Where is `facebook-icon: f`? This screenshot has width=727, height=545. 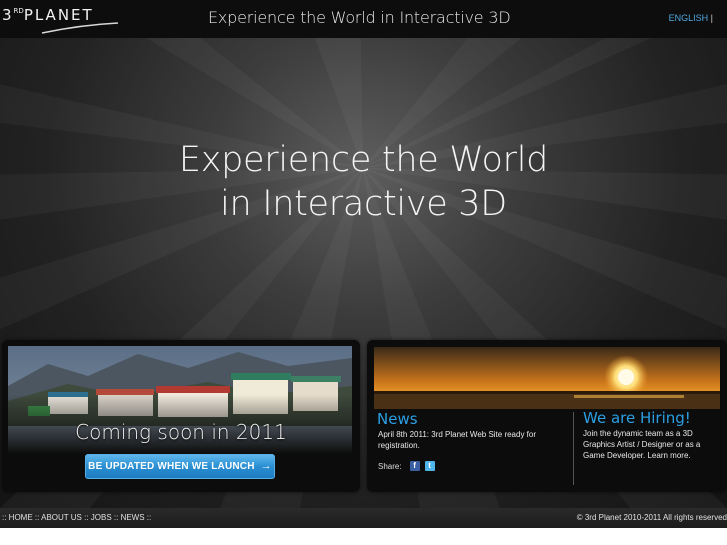
facebook-icon: f is located at coordinates (414, 466).